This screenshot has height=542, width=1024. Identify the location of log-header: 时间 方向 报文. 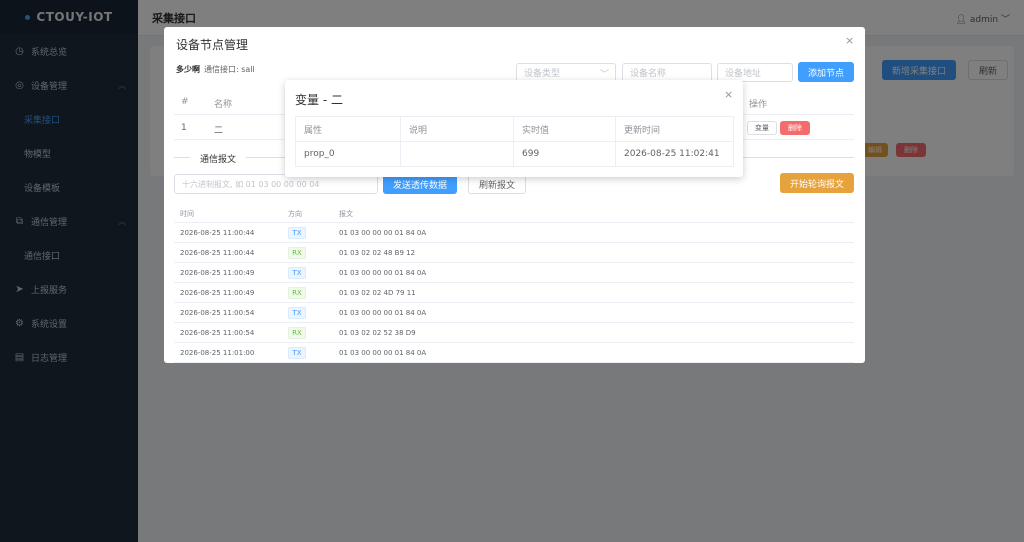
(514, 213).